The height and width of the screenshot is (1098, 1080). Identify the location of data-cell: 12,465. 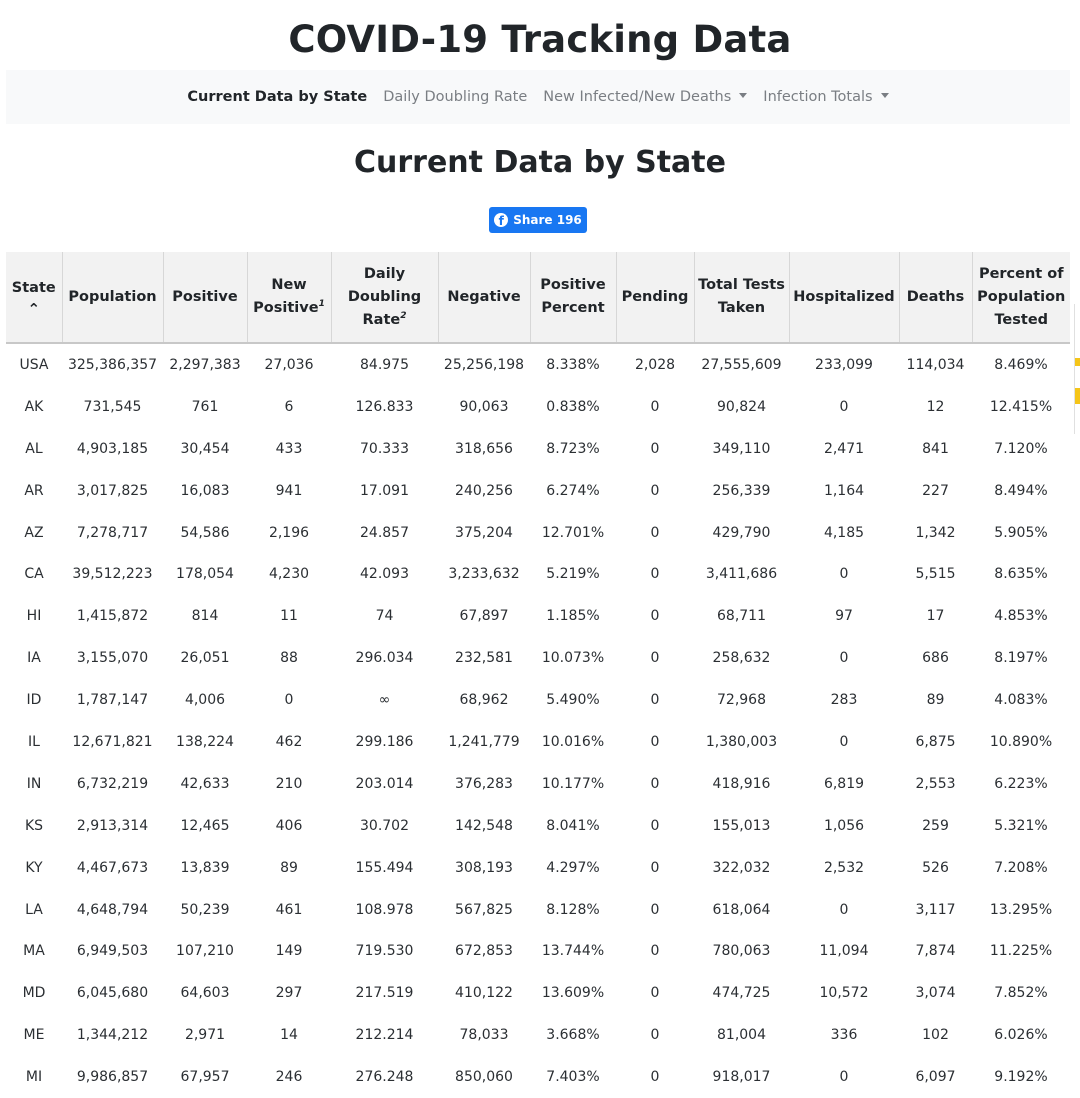
(205, 825).